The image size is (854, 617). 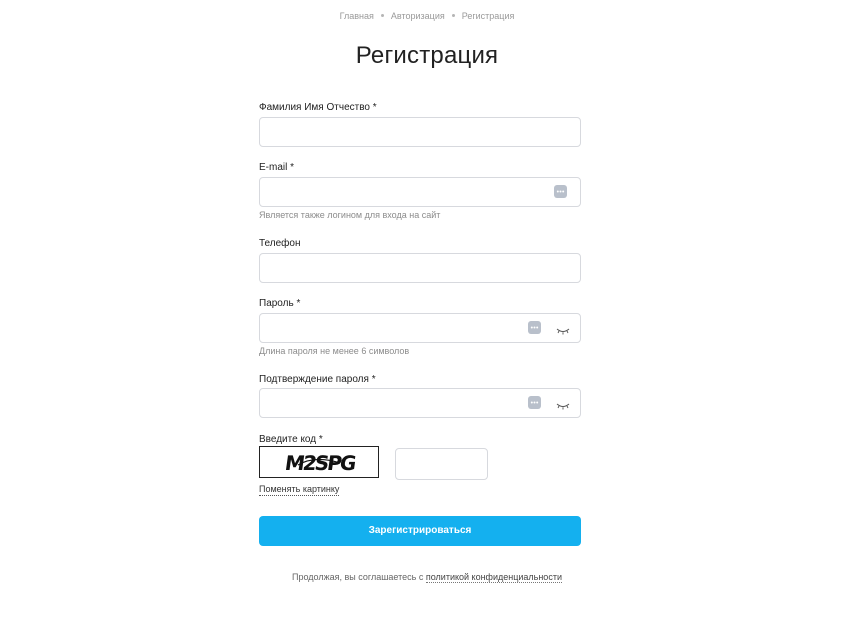 What do you see at coordinates (299, 490) in the screenshot?
I see `change-captcha-link: Поменять картинку` at bounding box center [299, 490].